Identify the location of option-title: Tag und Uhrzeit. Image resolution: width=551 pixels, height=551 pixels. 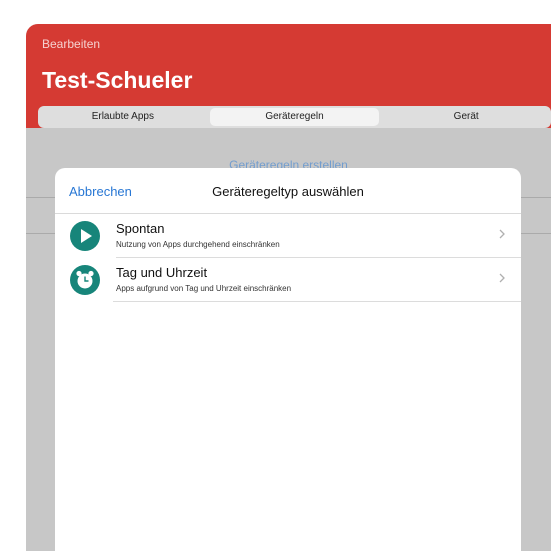
(162, 272).